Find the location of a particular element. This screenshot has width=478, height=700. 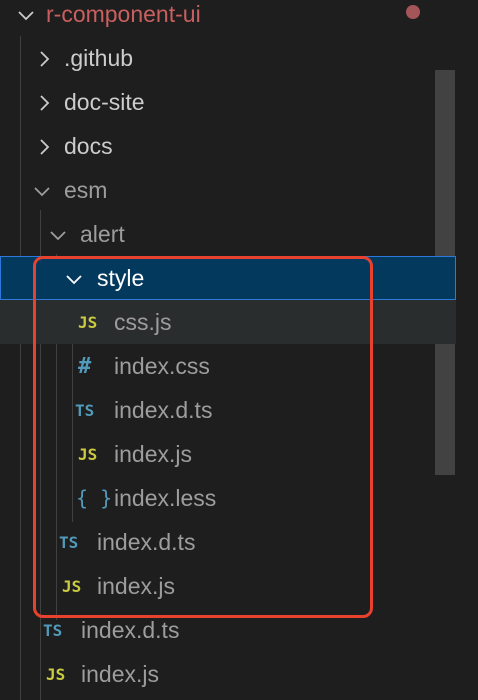

file-label: index.less is located at coordinates (165, 497).